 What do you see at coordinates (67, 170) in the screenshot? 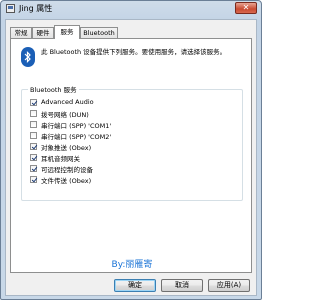
I see `service-label: 可远程控制的设备` at bounding box center [67, 170].